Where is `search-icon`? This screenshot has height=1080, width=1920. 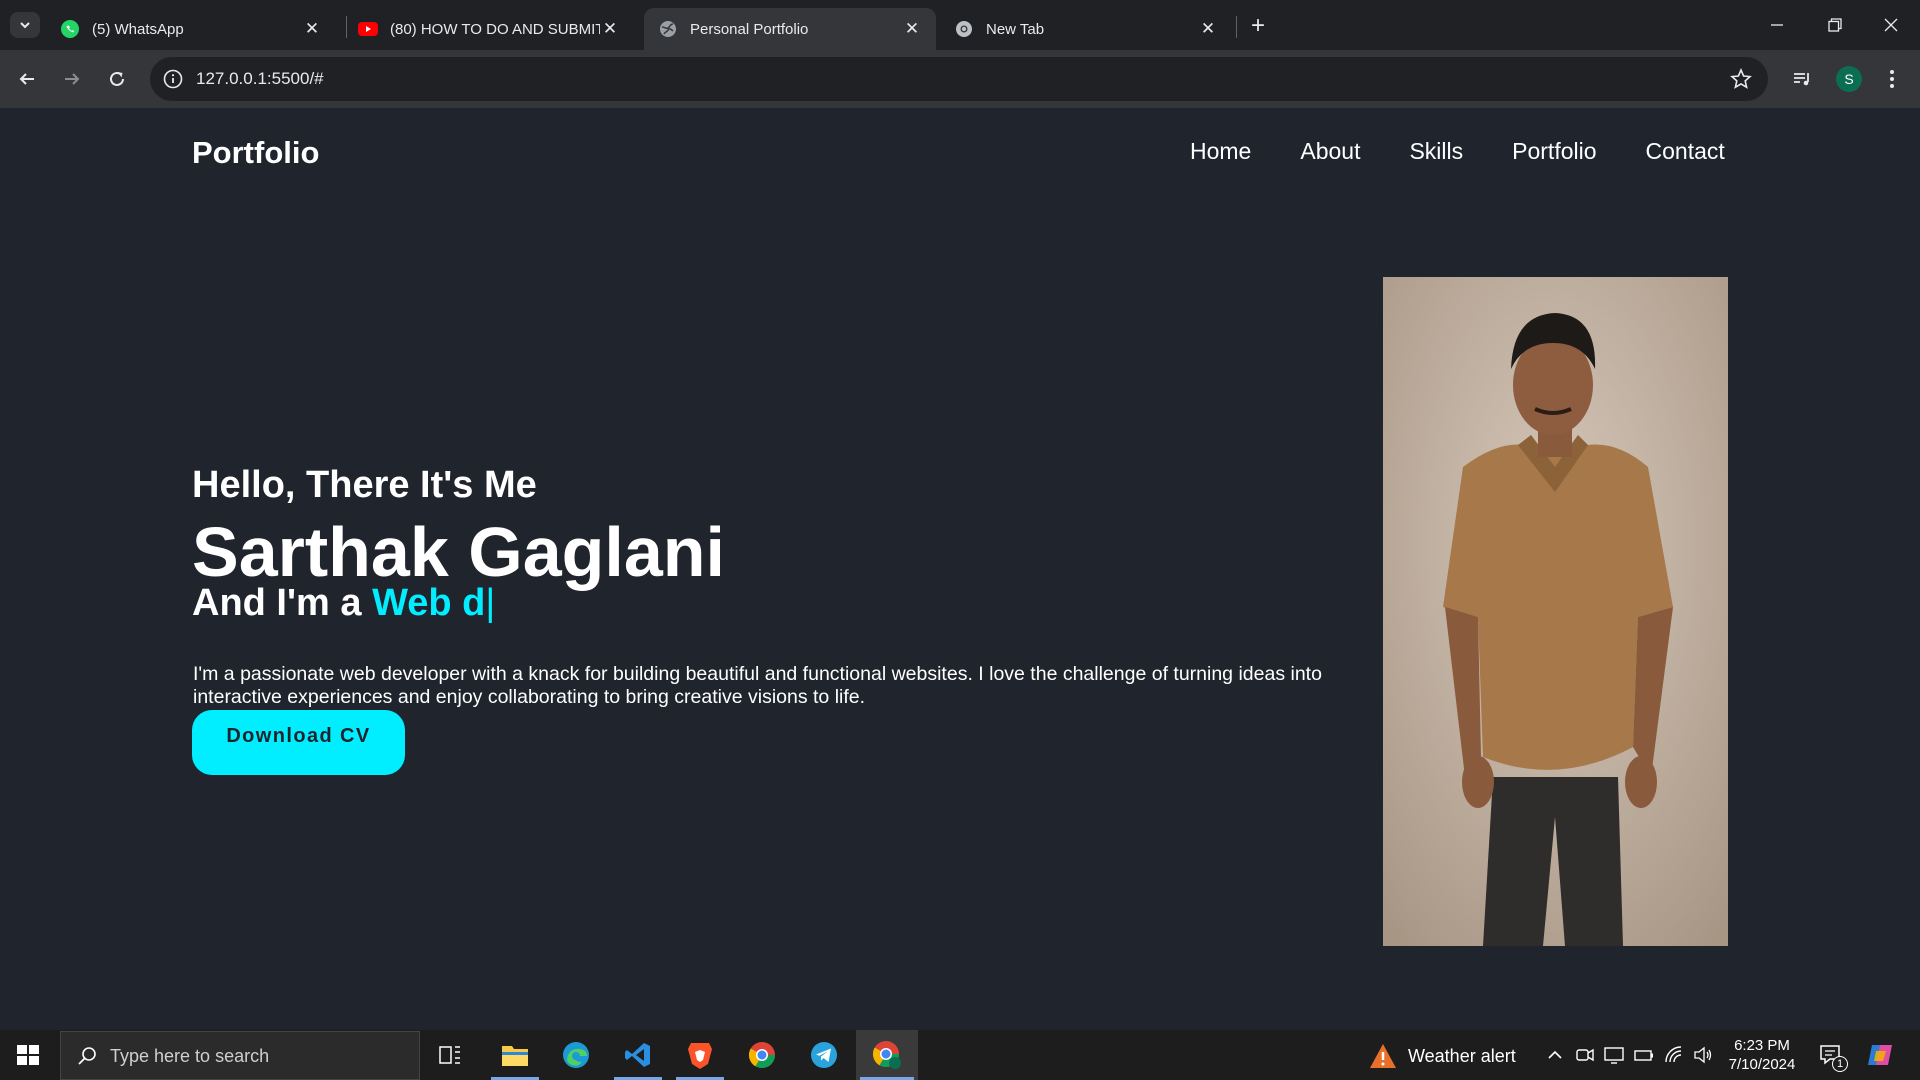
search-icon is located at coordinates (87, 1056).